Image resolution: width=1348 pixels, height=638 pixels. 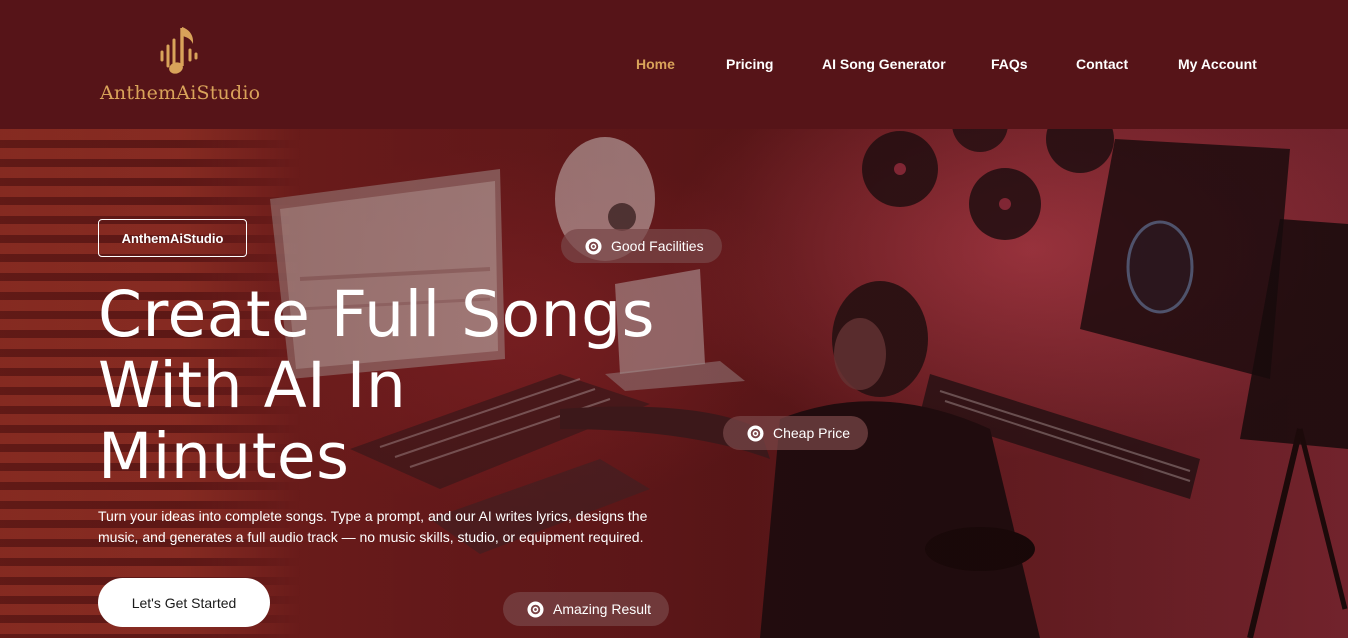 I want to click on badge-label: Cheap Price, so click(x=812, y=433).